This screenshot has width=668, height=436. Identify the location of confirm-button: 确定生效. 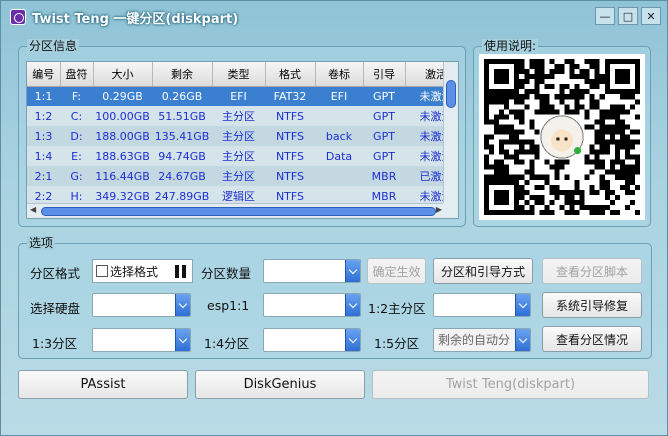
(396, 271).